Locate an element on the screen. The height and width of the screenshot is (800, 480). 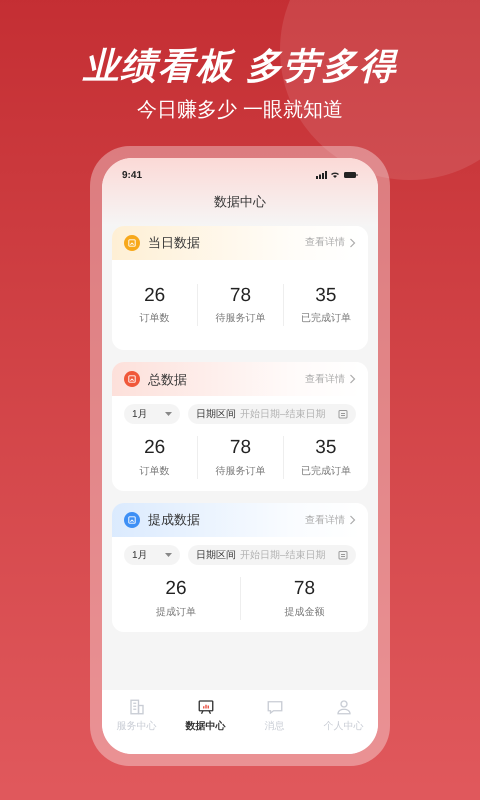
card-title: 总数据 is located at coordinates (167, 379).